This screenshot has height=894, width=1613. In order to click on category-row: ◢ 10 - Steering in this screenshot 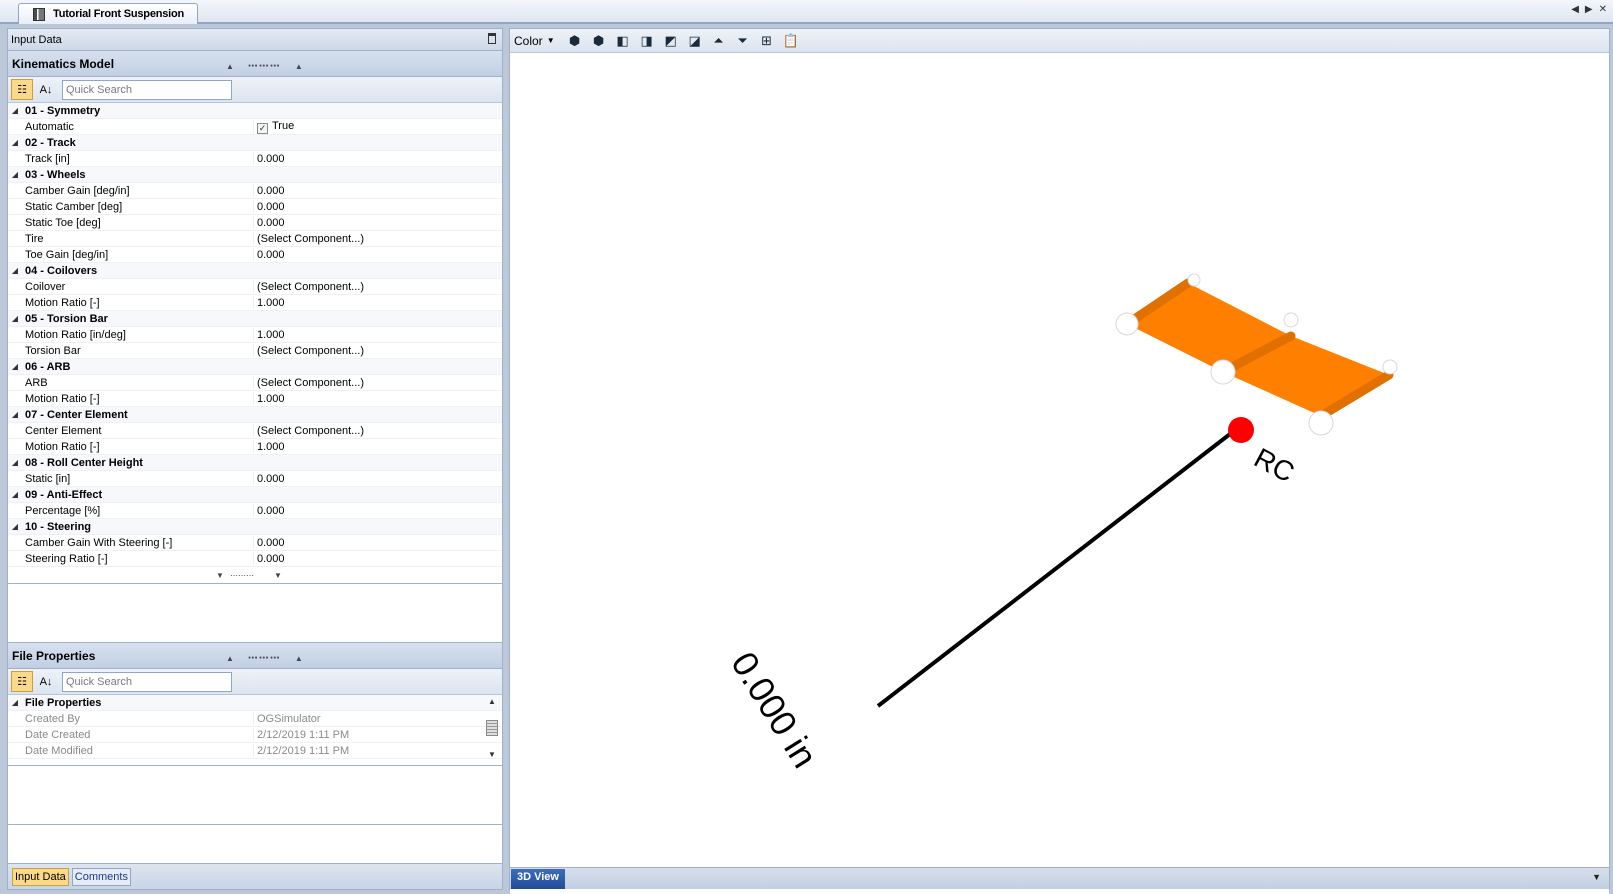, I will do `click(255, 527)`.